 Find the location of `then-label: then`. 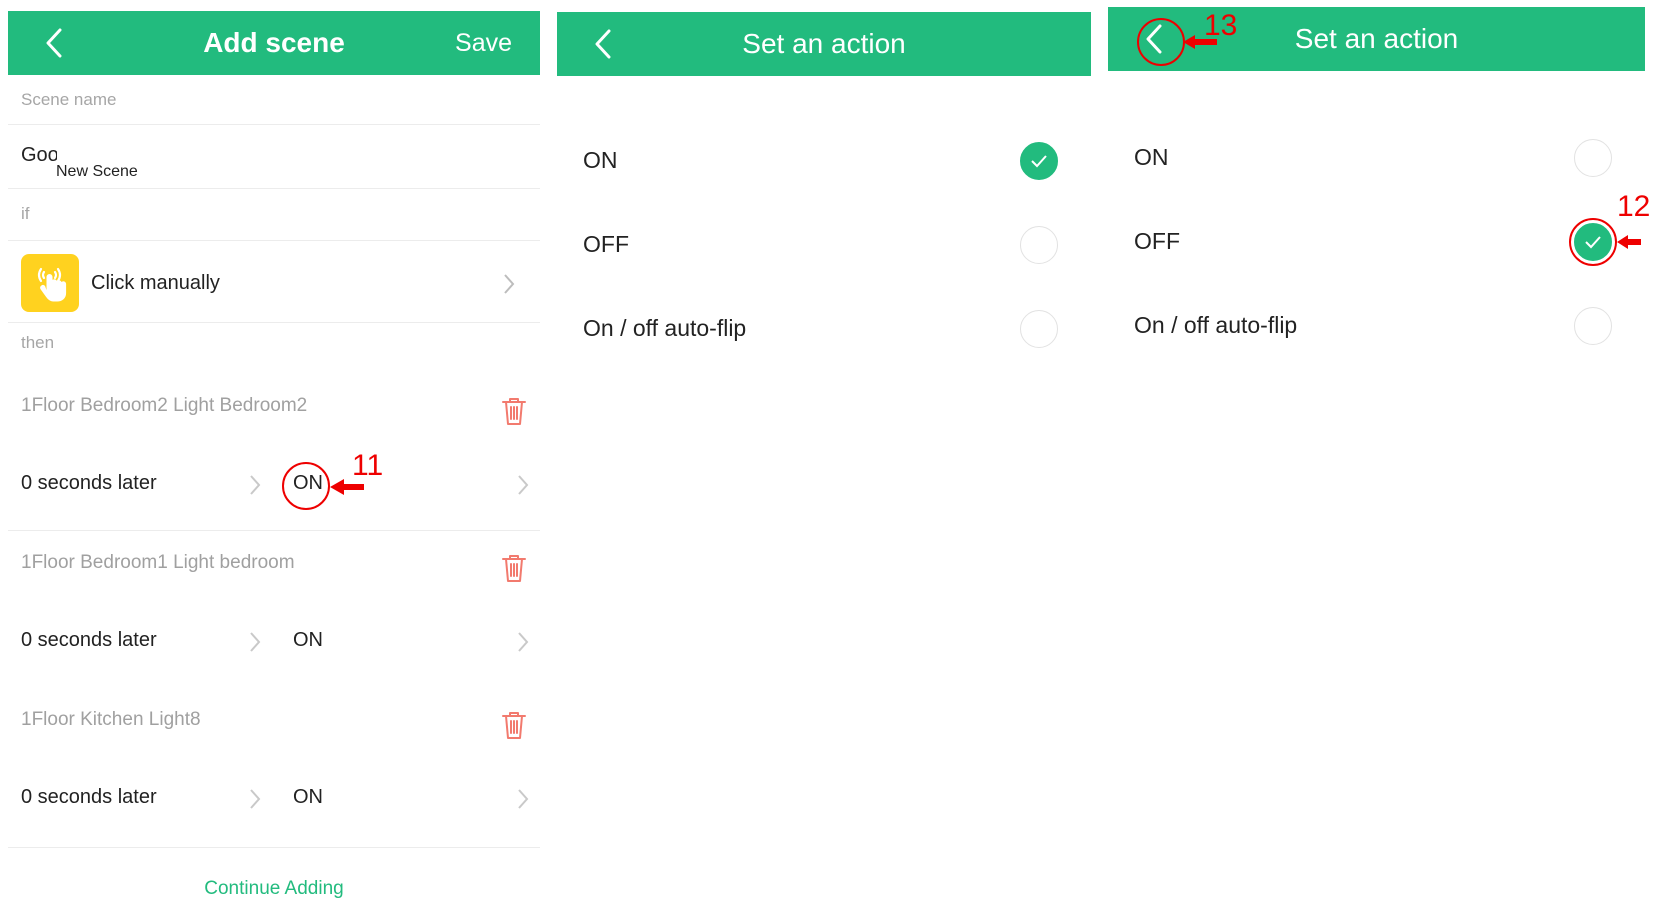

then-label: then is located at coordinates (38, 342).